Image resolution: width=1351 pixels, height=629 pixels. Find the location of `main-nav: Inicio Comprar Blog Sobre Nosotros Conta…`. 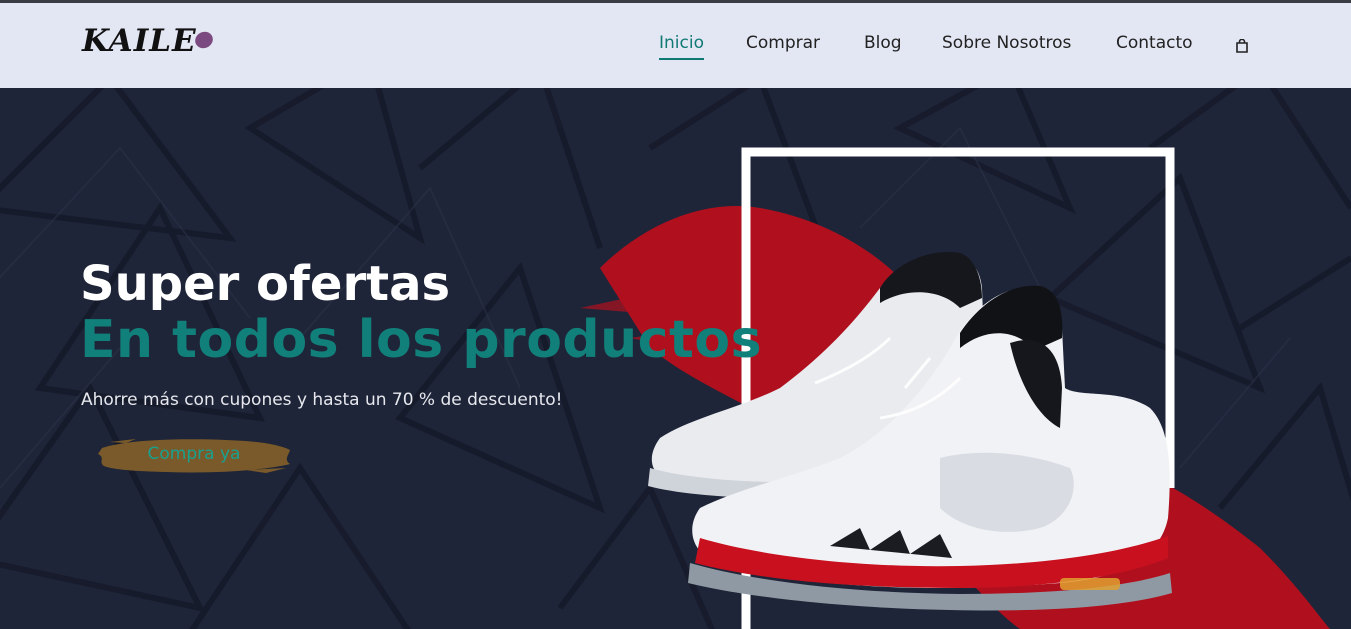

main-nav: Inicio Comprar Blog Sobre Nosotros Conta… is located at coordinates (675, 48).